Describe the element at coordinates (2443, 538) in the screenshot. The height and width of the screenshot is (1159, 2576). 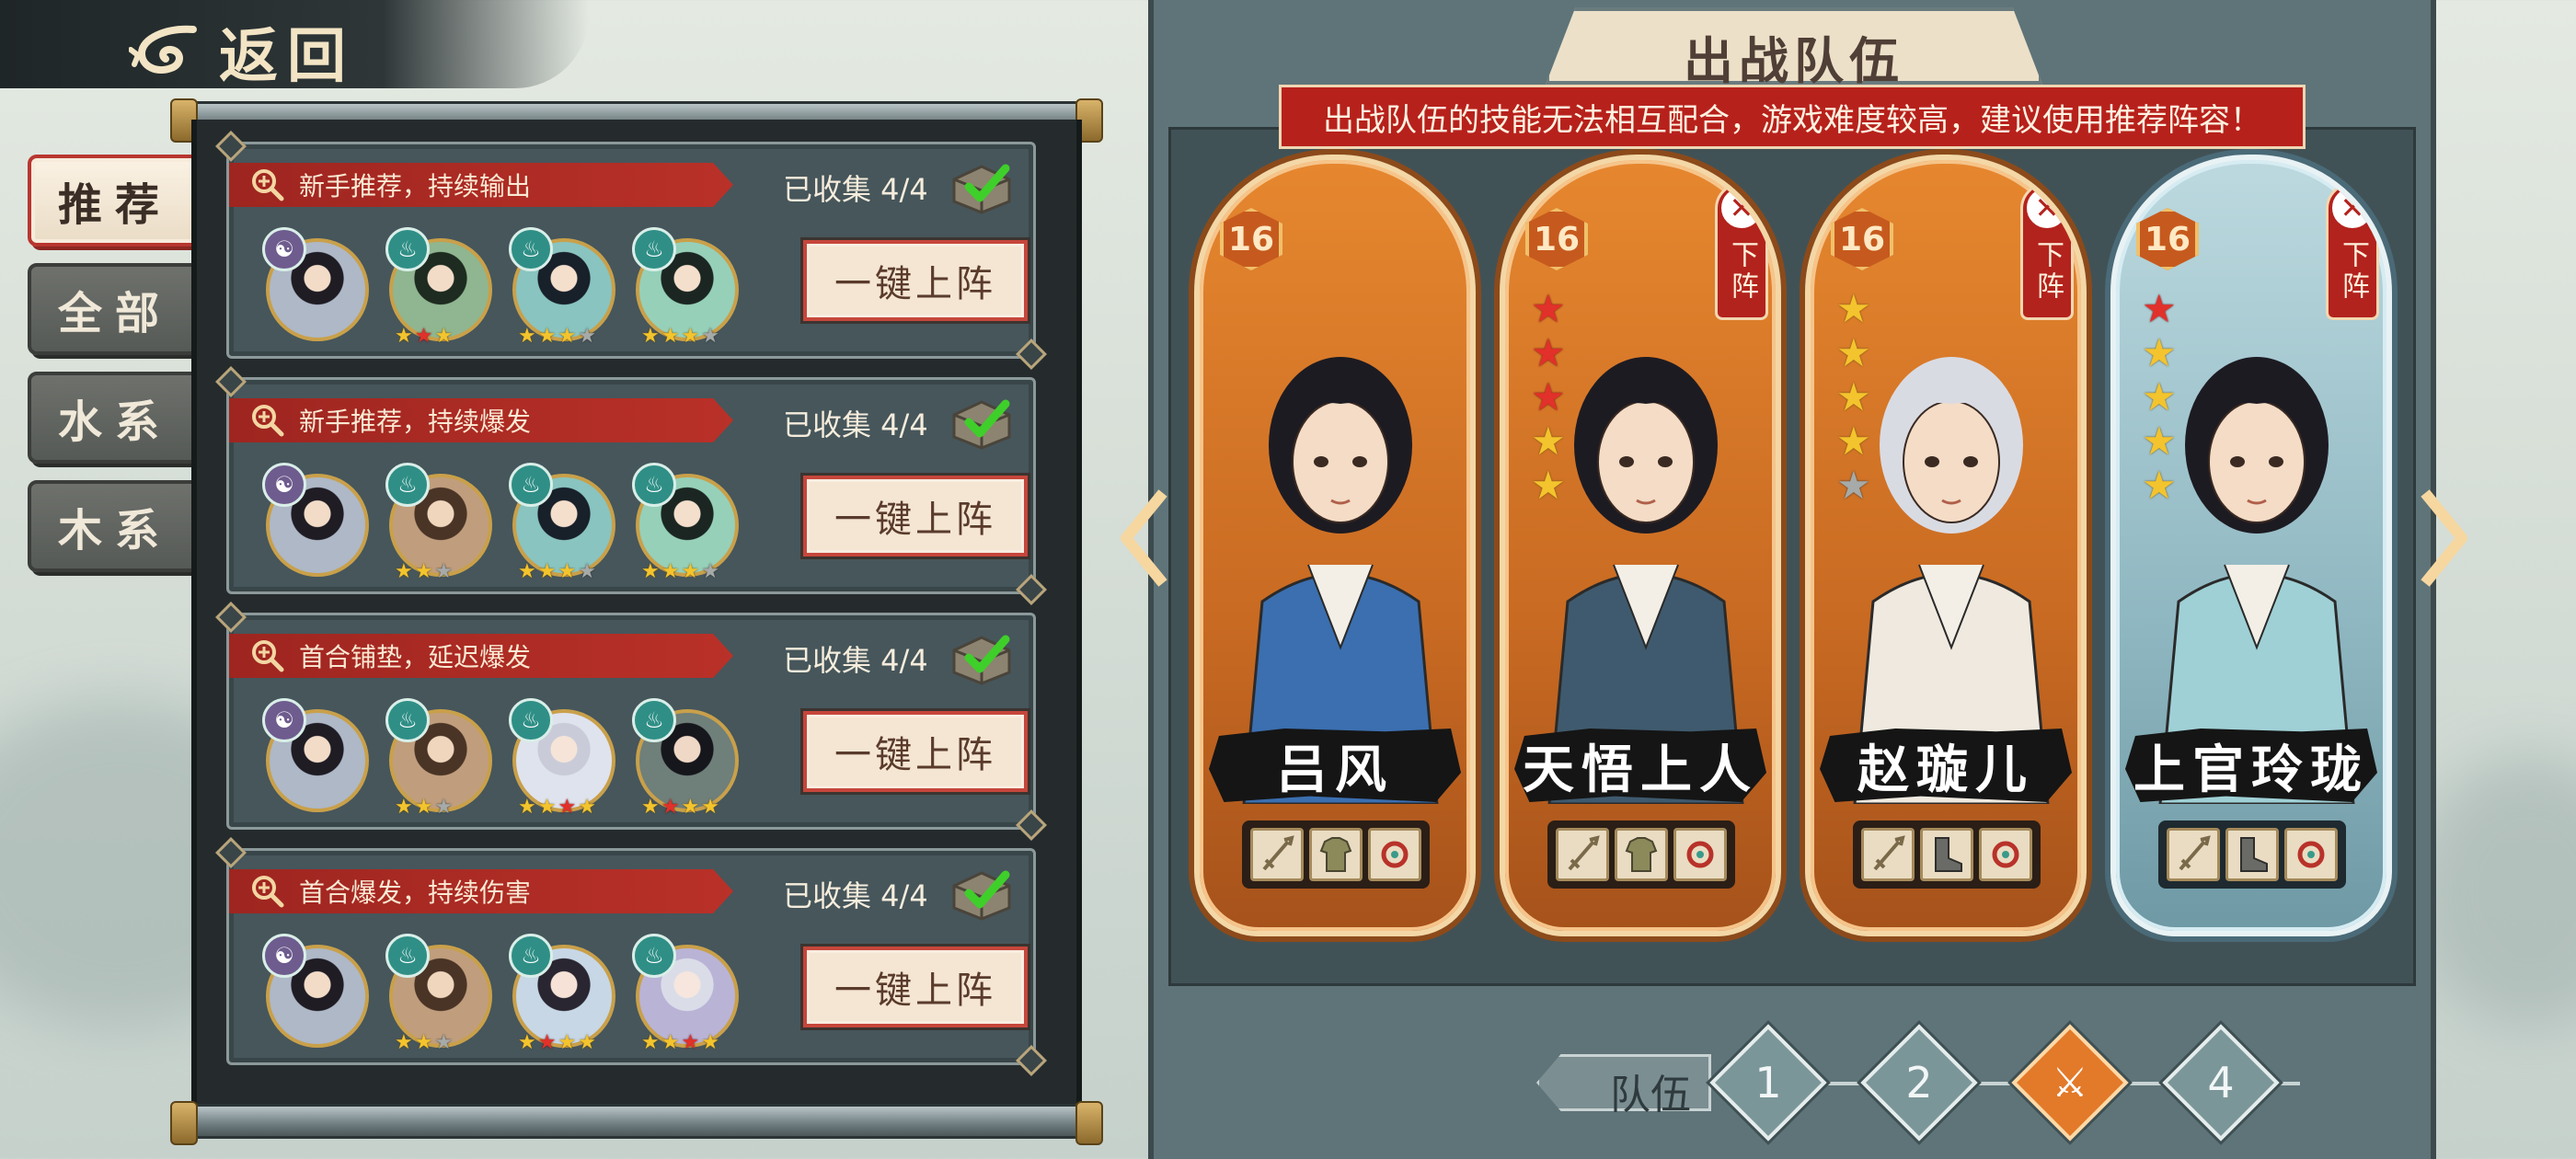
I see `next-arrow-icon` at that location.